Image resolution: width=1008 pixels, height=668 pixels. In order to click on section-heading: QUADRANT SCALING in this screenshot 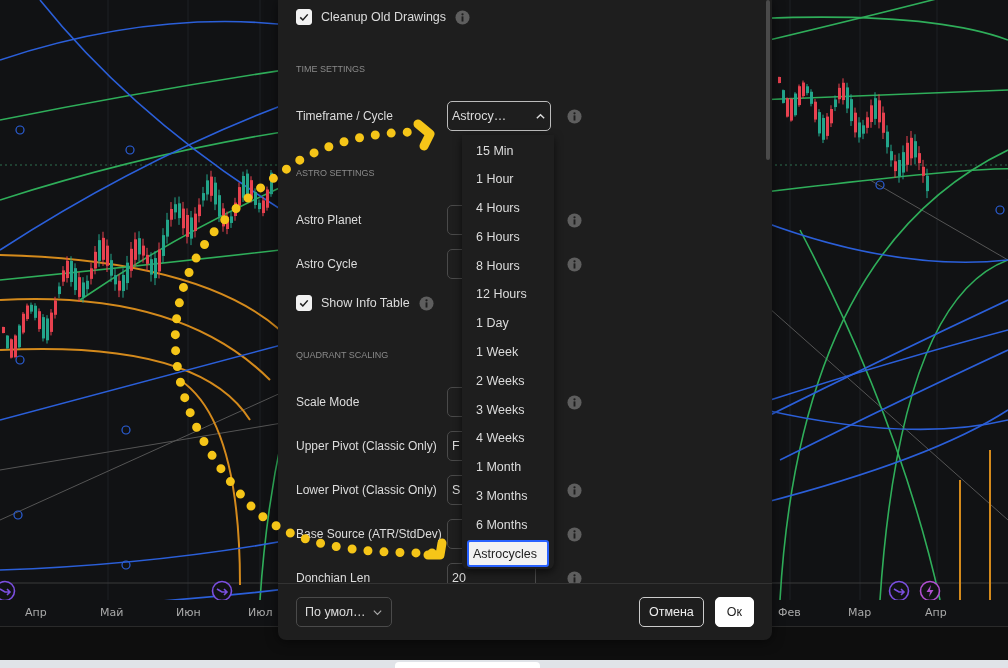, I will do `click(342, 355)`.